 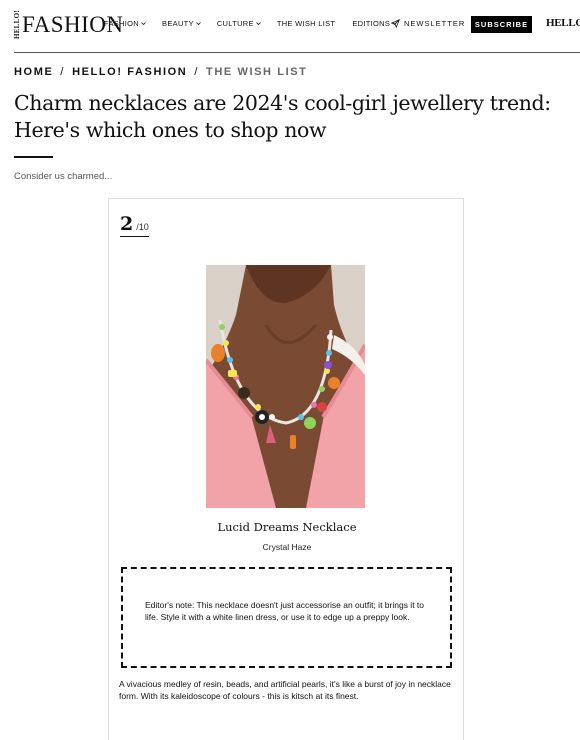 I want to click on product-brand: Crystal Haze, so click(x=287, y=547).